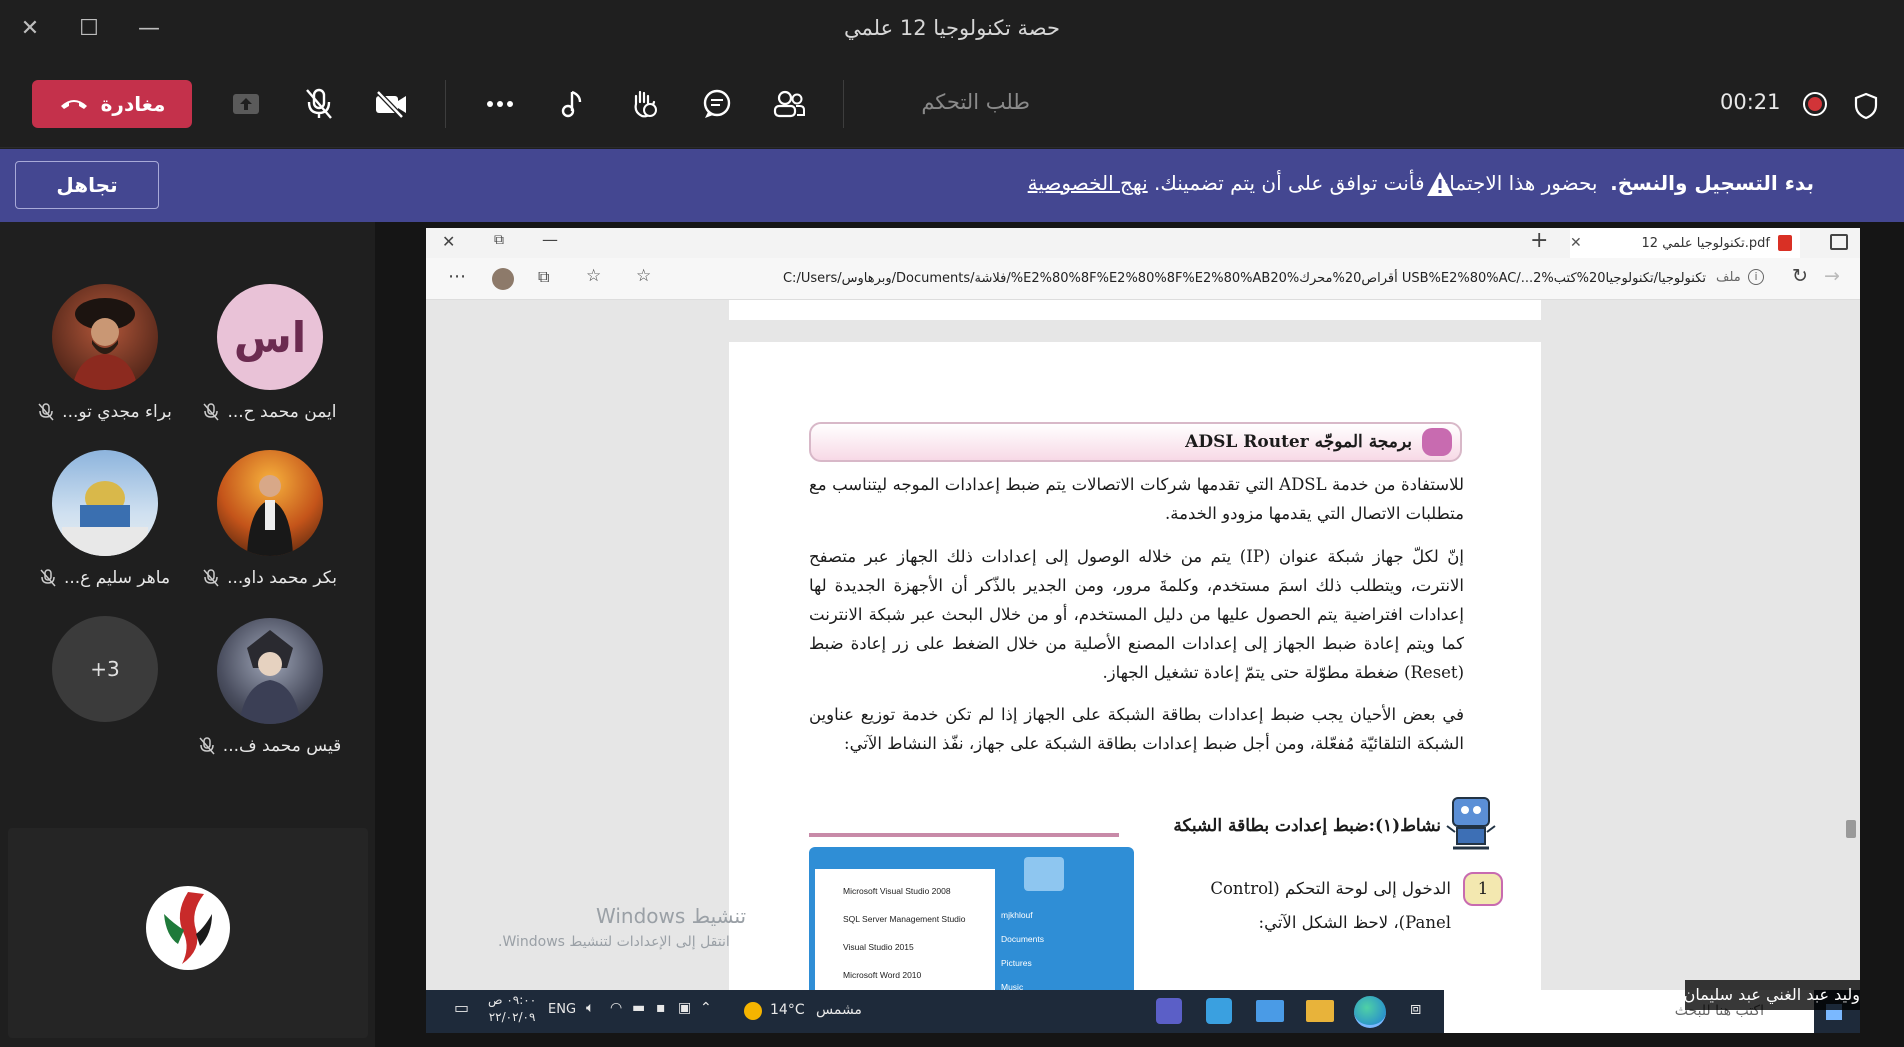 The height and width of the screenshot is (1047, 1904). Describe the element at coordinates (1440, 184) in the screenshot. I see `warning-icon` at that location.